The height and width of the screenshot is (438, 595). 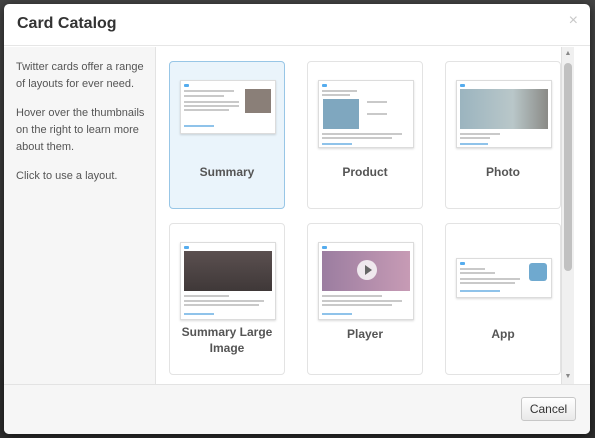 I want to click on photo-thumbnail-icon, so click(x=504, y=114).